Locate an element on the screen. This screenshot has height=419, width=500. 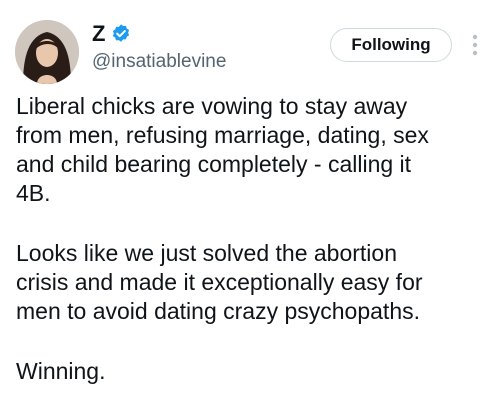
tweet-paragraph: Winning. is located at coordinates (255, 371).